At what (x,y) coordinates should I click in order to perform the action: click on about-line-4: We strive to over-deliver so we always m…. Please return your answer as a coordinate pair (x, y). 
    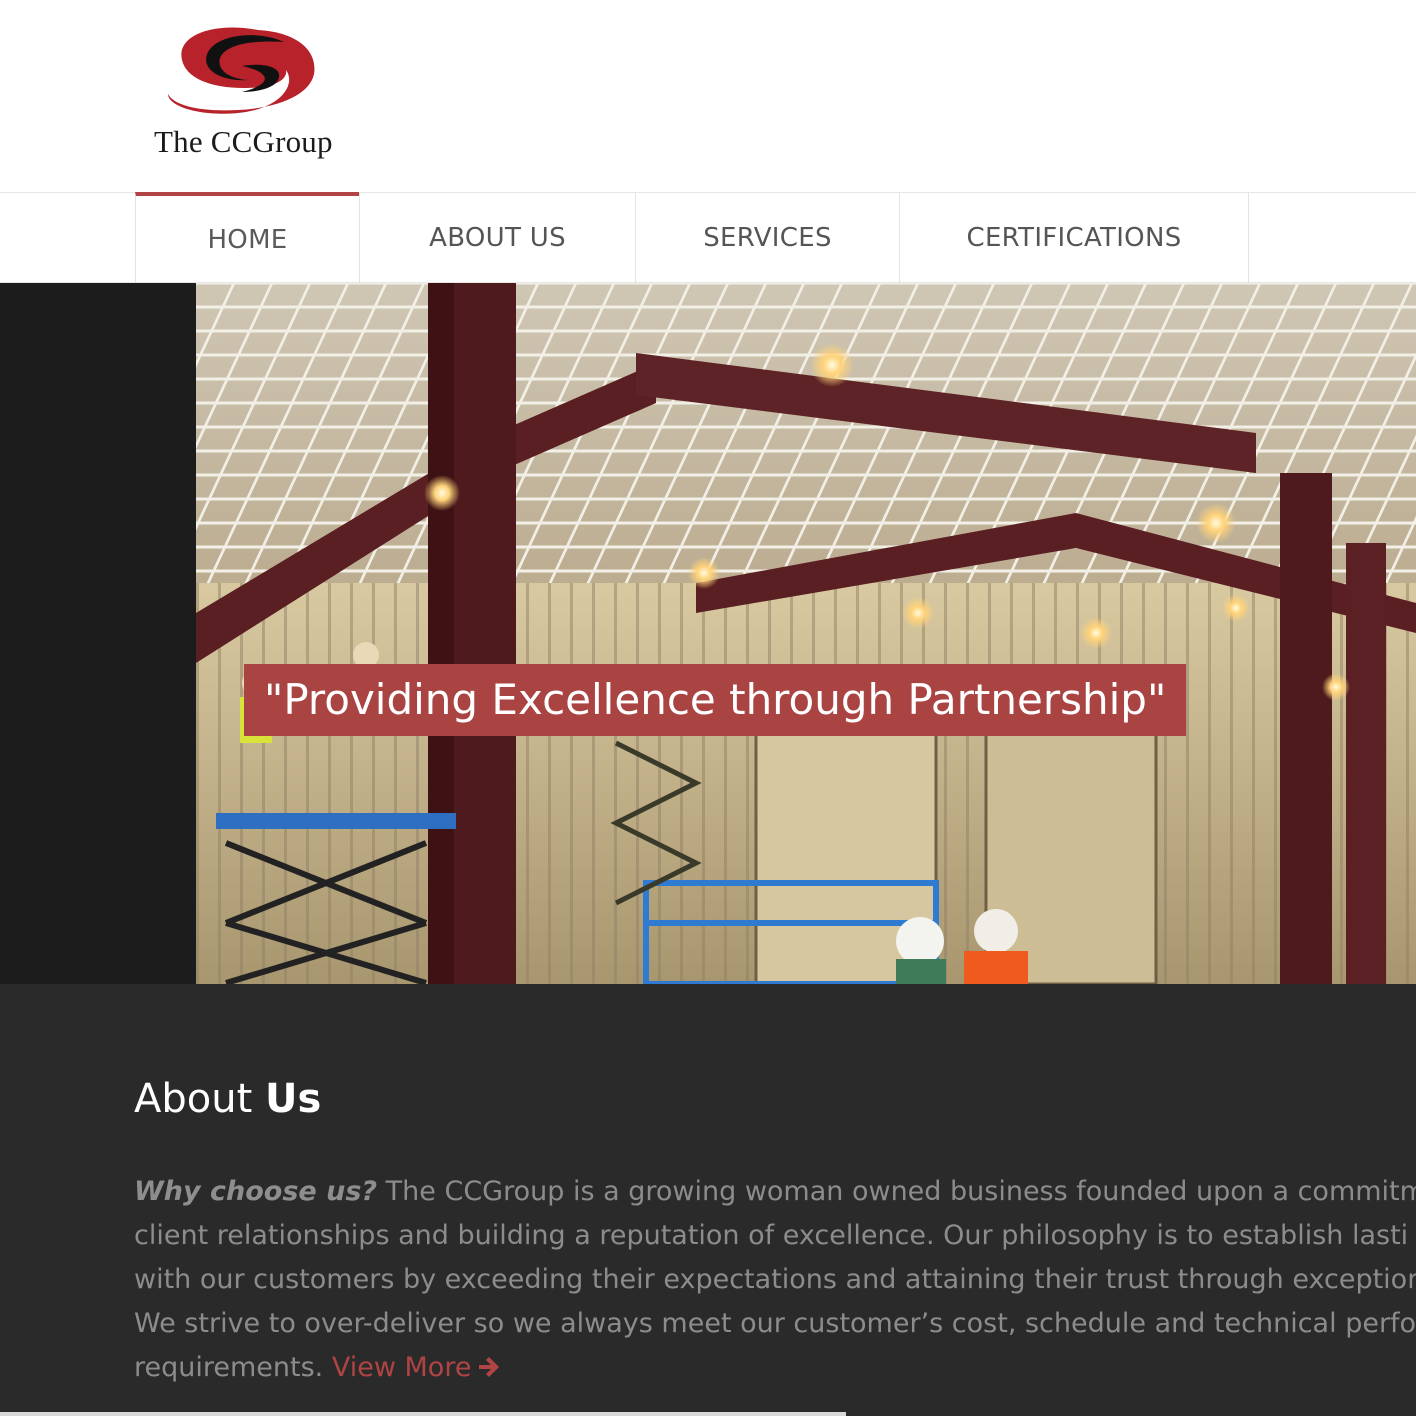
    Looking at the image, I should click on (775, 1323).